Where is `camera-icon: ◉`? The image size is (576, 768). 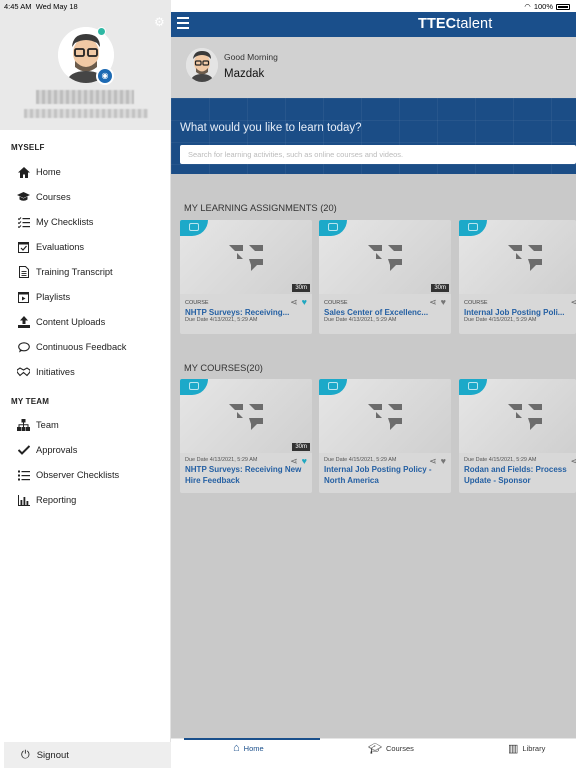
camera-icon: ◉ is located at coordinates (105, 76).